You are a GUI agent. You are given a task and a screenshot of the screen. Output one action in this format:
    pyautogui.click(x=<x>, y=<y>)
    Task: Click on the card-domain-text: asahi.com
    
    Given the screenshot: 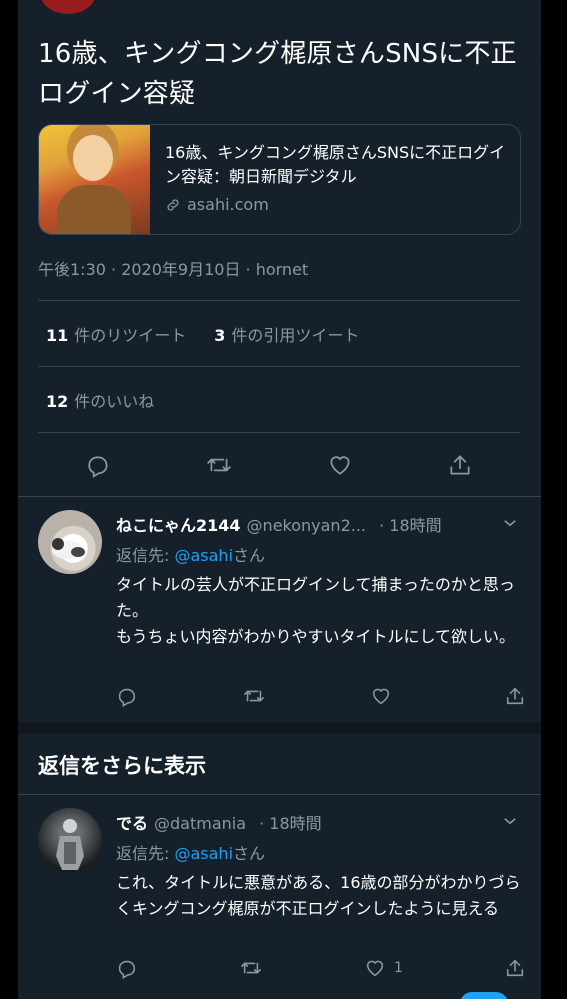 What is the action you would take?
    pyautogui.click(x=228, y=204)
    